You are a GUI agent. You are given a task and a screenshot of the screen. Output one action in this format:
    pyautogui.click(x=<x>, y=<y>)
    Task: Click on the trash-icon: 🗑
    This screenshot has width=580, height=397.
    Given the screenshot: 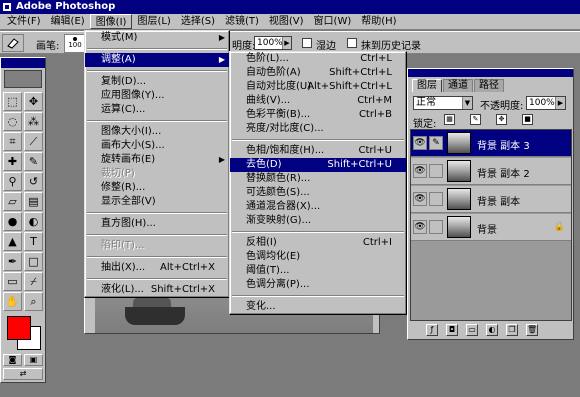 What is the action you would take?
    pyautogui.click(x=532, y=330)
    